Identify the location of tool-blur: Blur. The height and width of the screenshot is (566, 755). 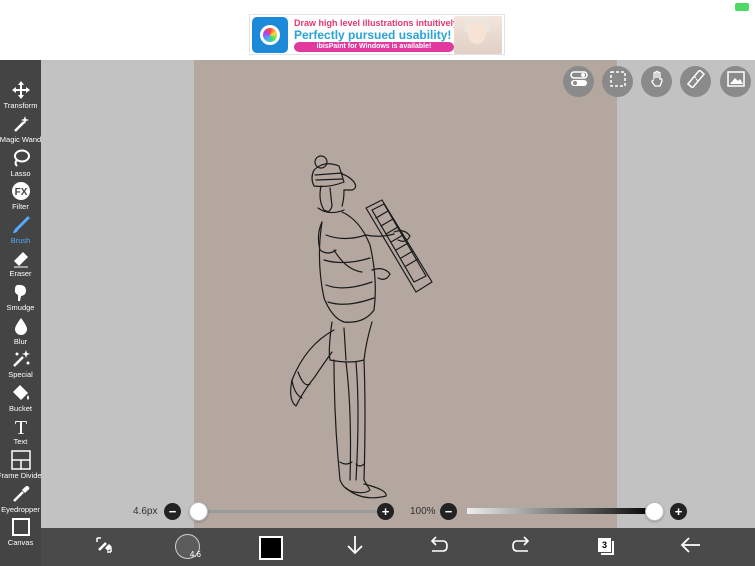
(20, 332).